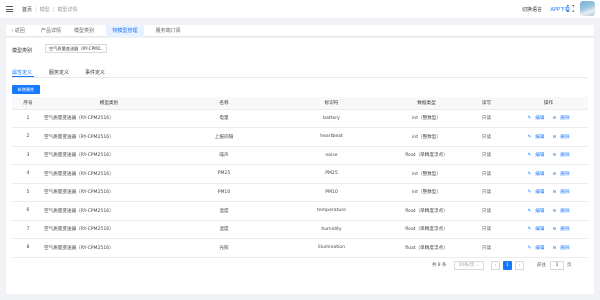 The width and height of the screenshot is (600, 300). Describe the element at coordinates (546, 9) in the screenshot. I see `top-right-actions: 切换语言 APP下载` at that location.